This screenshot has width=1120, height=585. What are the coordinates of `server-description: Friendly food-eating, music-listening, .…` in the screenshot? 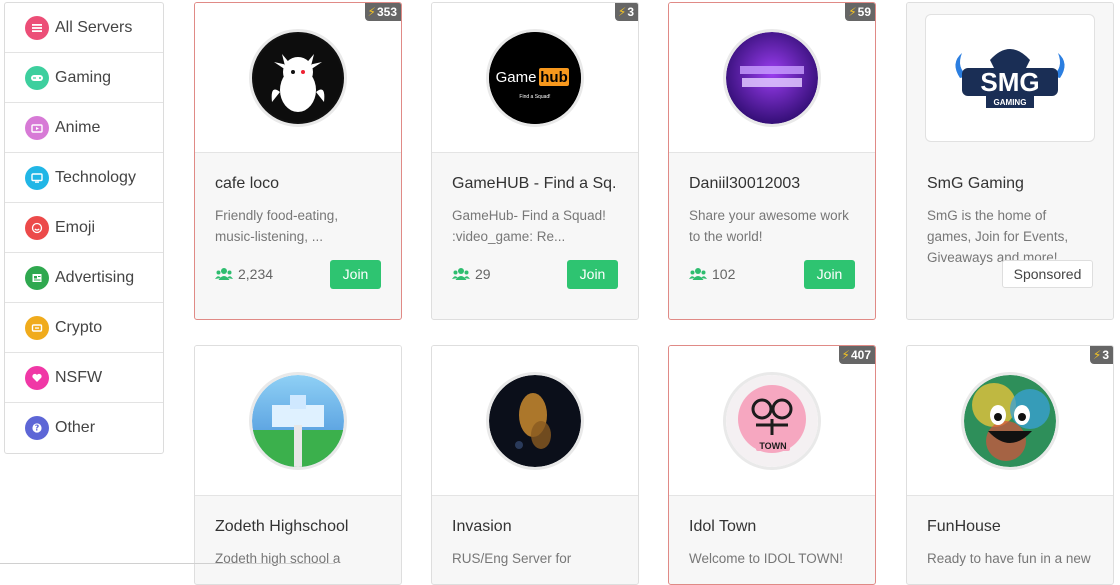 It's located at (277, 226).